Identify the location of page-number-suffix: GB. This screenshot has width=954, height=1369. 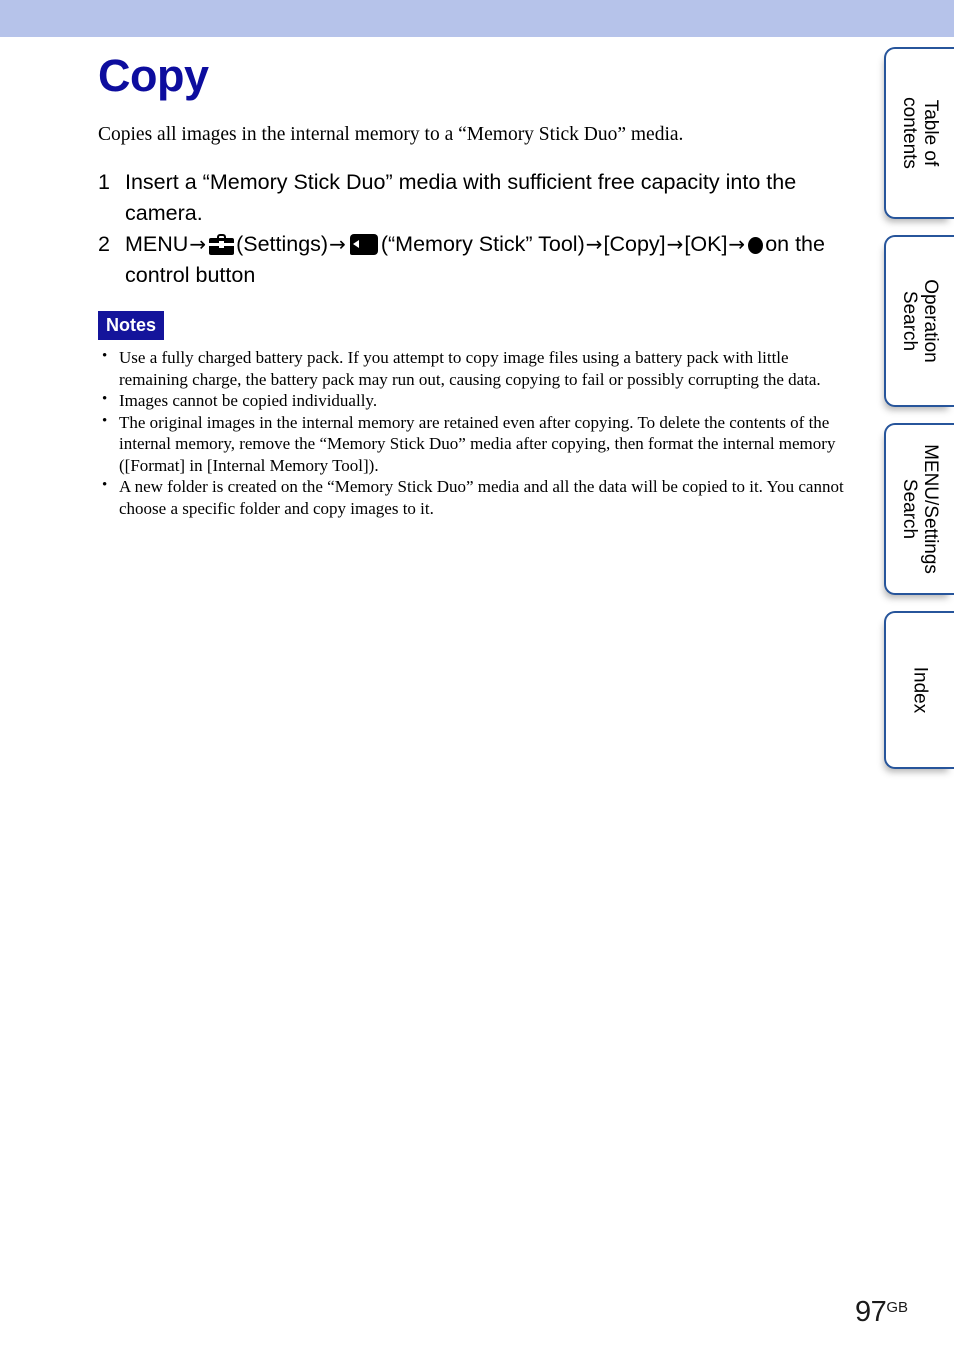
(897, 1307).